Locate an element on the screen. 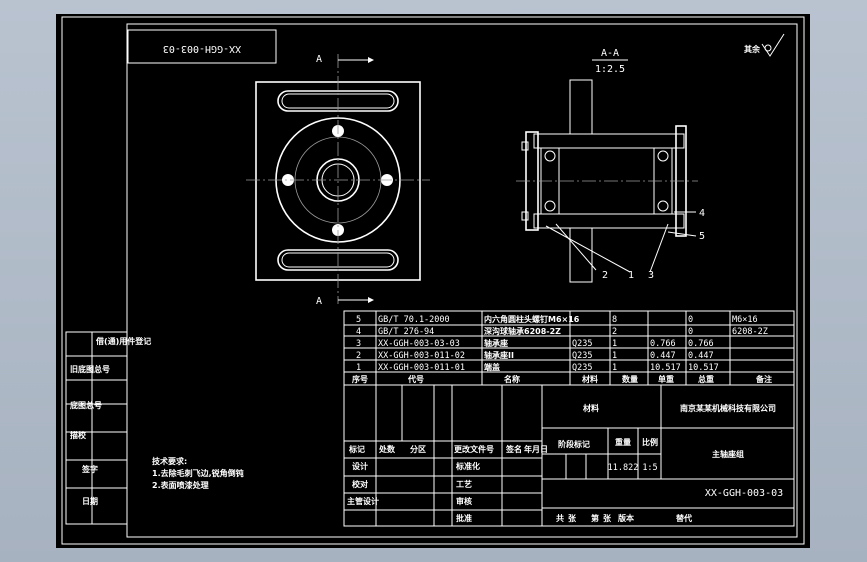 The width and height of the screenshot is (867, 562). bom-cell-name: 轴承座II is located at coordinates (499, 355).